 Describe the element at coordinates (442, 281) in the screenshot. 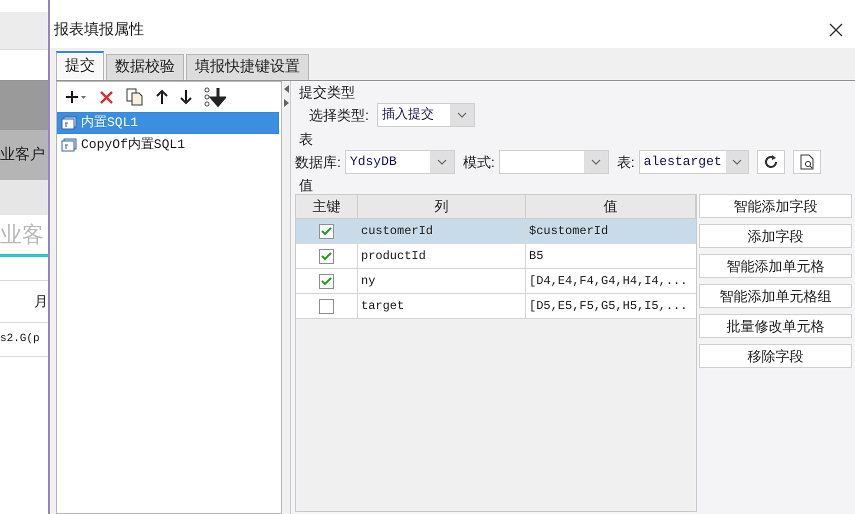

I see `table-cell: ny` at that location.